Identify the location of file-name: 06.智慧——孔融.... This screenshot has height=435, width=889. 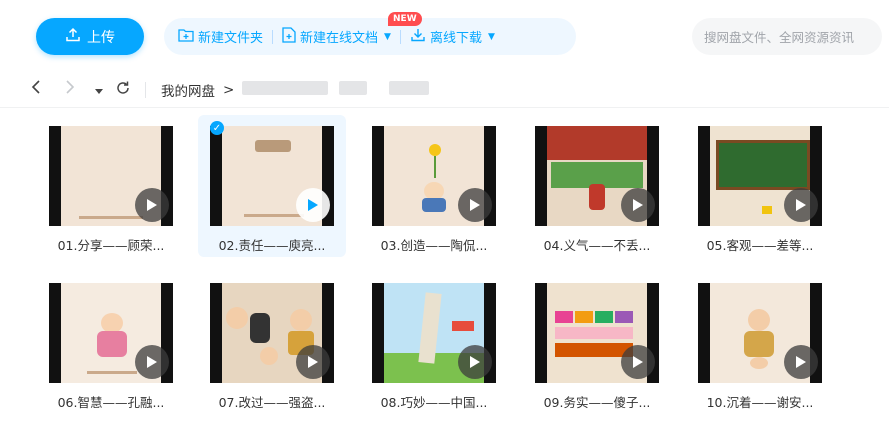
(111, 402).